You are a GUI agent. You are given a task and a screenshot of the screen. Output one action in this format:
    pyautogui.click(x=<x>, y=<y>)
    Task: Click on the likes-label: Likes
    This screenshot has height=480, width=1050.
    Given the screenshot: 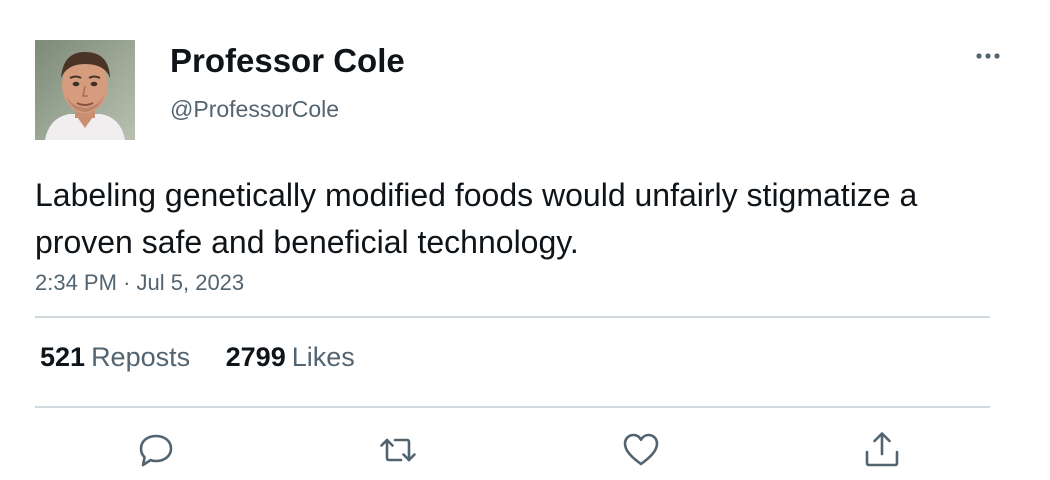 What is the action you would take?
    pyautogui.click(x=323, y=357)
    